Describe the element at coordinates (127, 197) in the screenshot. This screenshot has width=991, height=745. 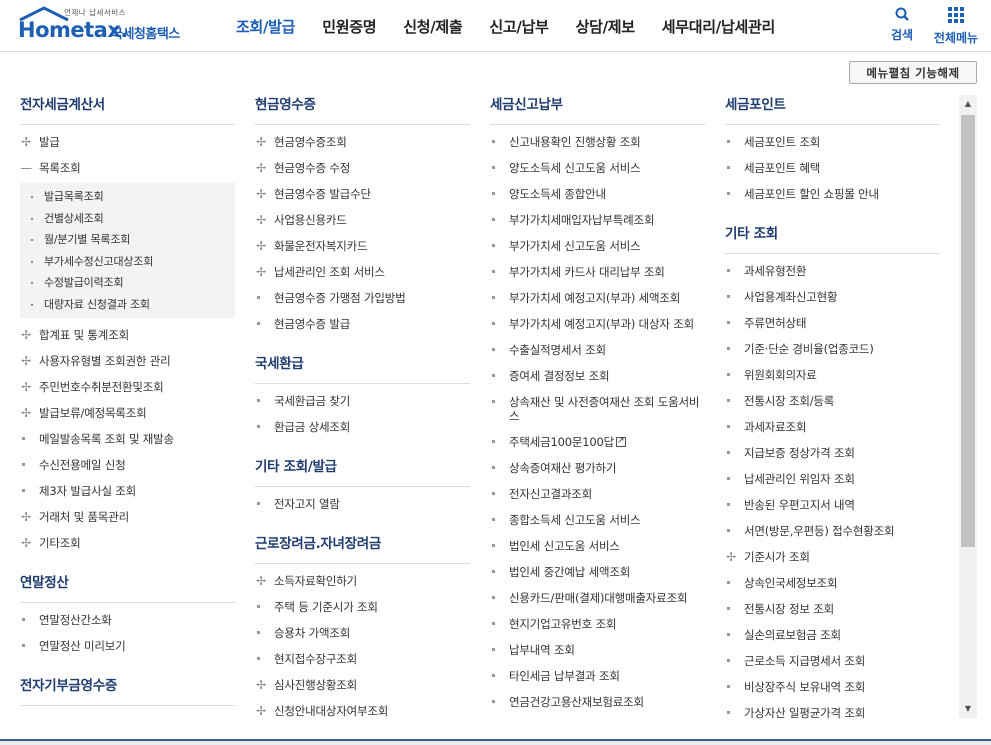
I see `submenu-item: 발급목록조회` at that location.